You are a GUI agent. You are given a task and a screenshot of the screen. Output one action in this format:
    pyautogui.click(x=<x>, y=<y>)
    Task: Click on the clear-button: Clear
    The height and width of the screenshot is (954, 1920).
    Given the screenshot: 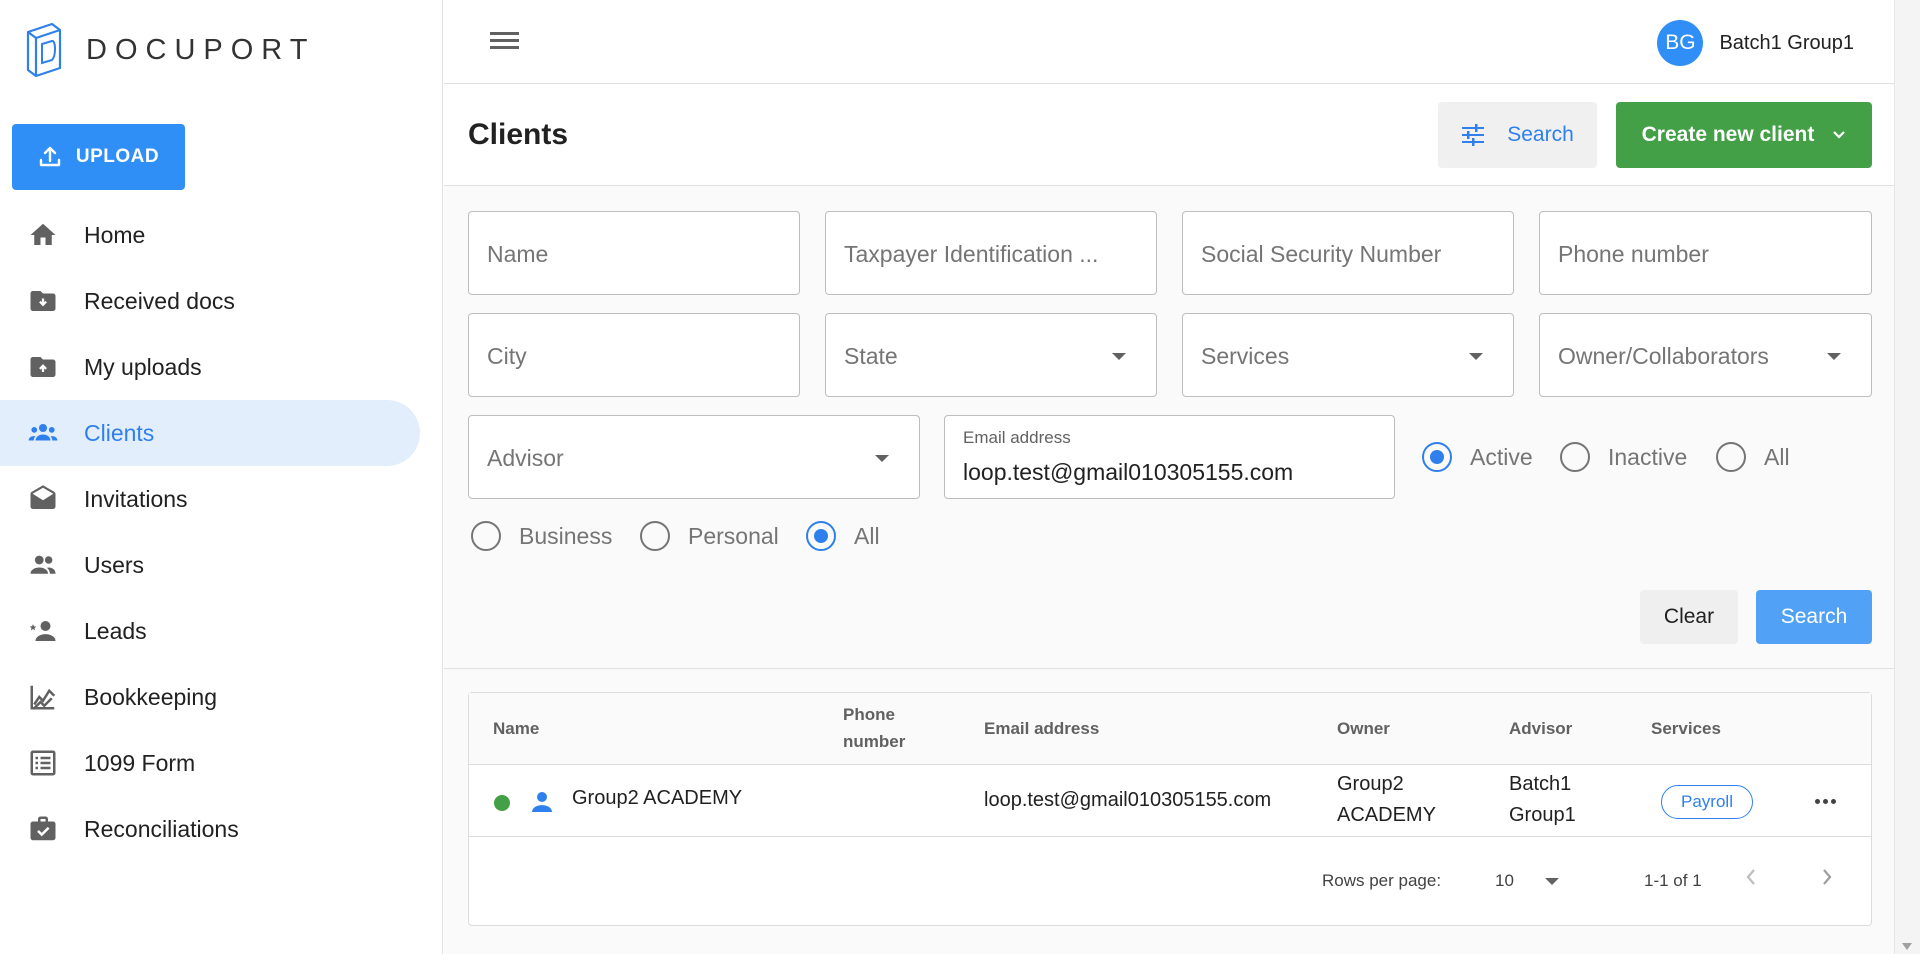 What is the action you would take?
    pyautogui.click(x=1689, y=617)
    